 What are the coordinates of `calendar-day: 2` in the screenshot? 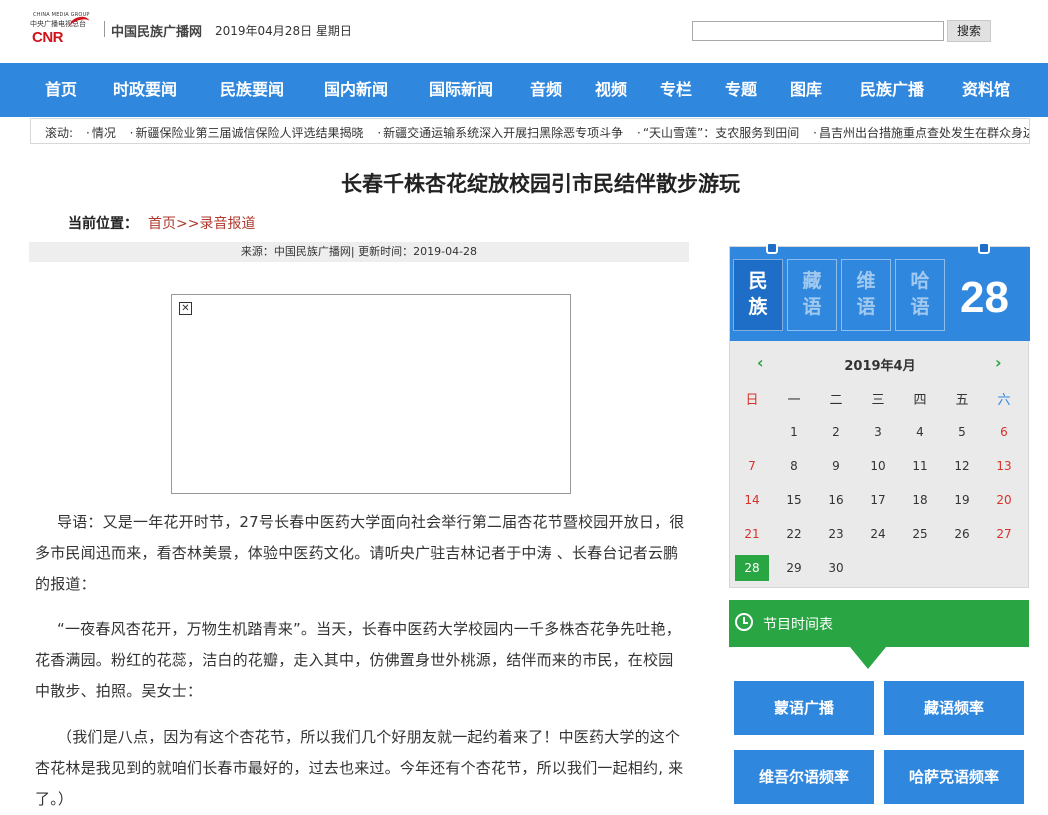 It's located at (836, 432).